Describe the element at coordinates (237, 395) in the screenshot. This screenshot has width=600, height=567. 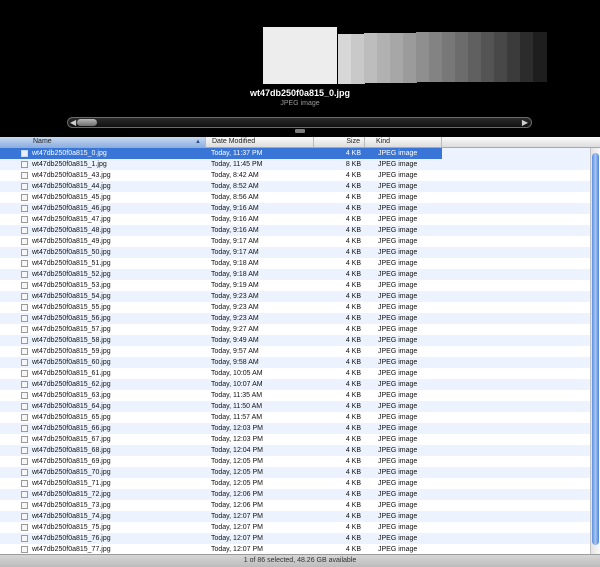
I see `file-date-modified: Today, 11:35 AM` at that location.